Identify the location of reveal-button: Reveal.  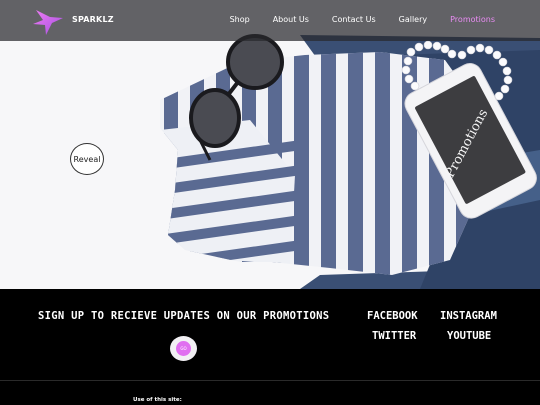
(87, 159).